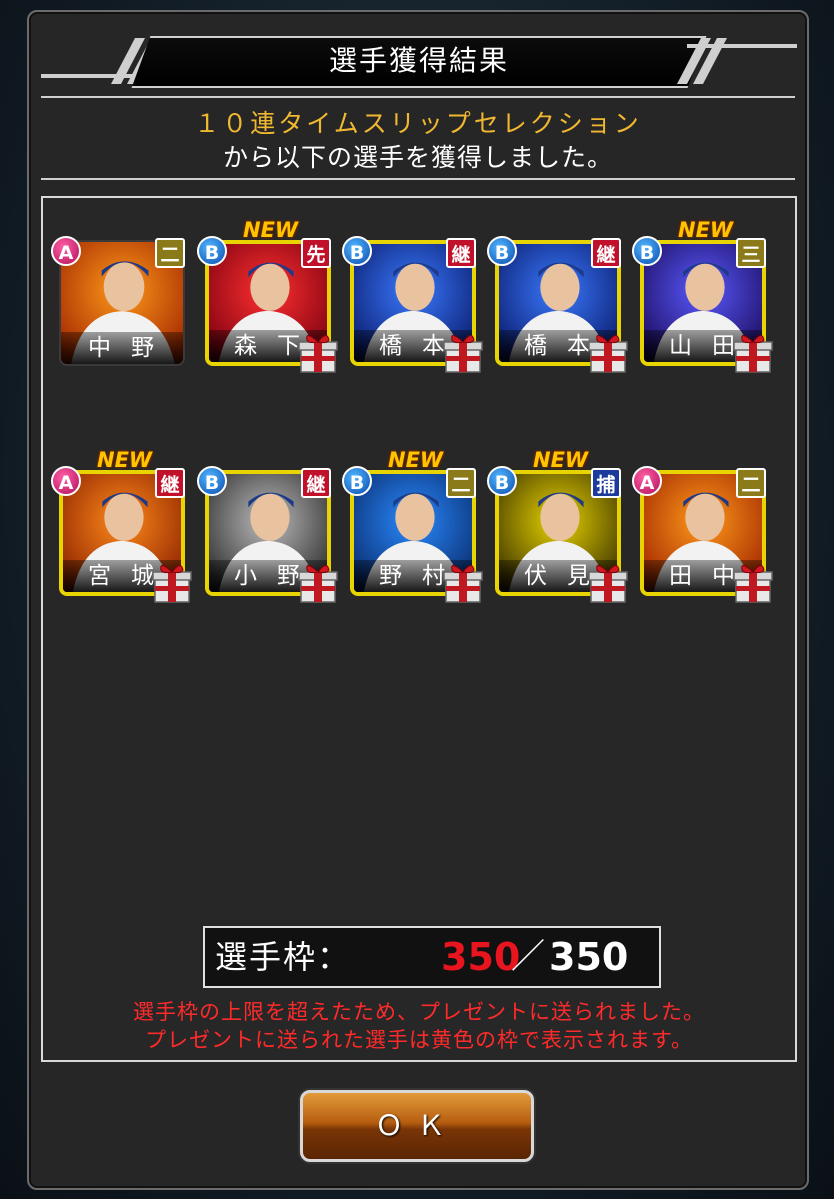 The height and width of the screenshot is (1199, 834). I want to click on player-card: 野村 B 二 NEW, so click(412, 525).